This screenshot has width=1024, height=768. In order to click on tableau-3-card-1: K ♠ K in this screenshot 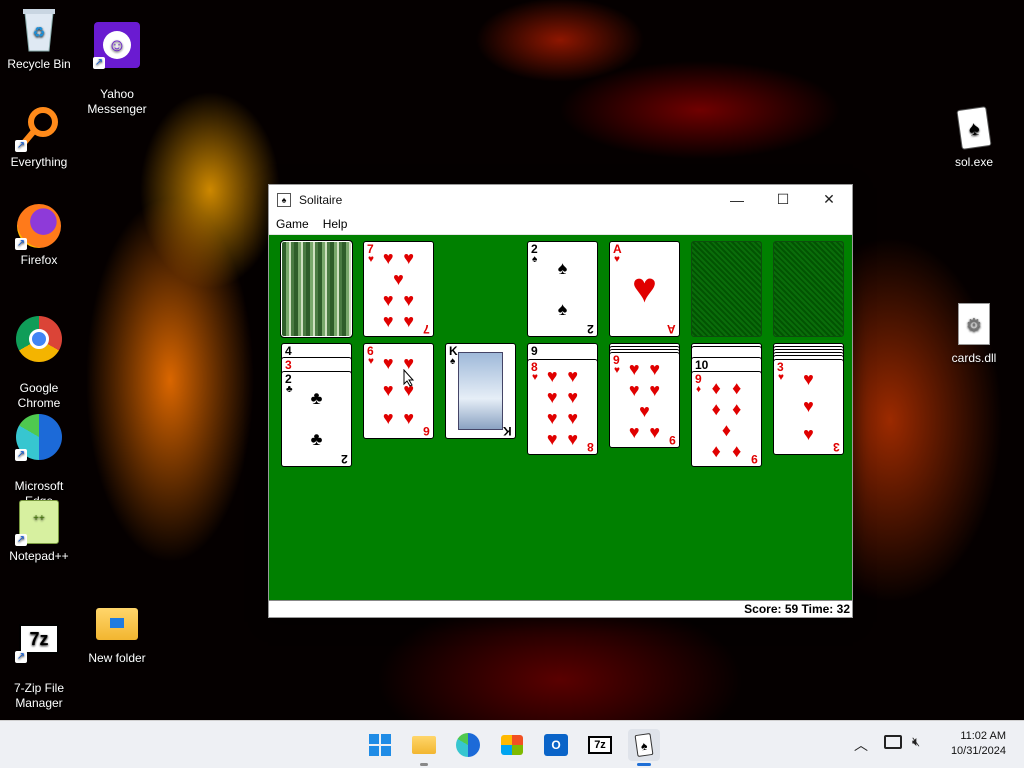, I will do `click(480, 391)`.